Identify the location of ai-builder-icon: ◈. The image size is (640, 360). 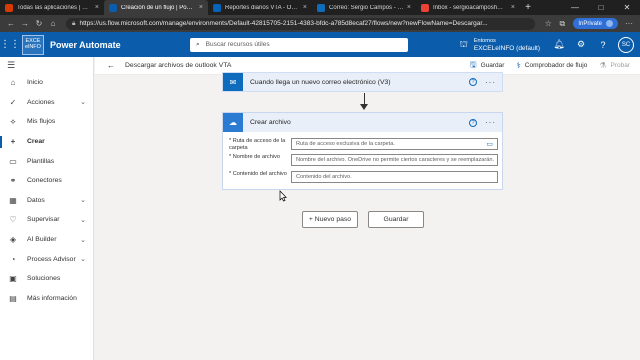
(13, 240).